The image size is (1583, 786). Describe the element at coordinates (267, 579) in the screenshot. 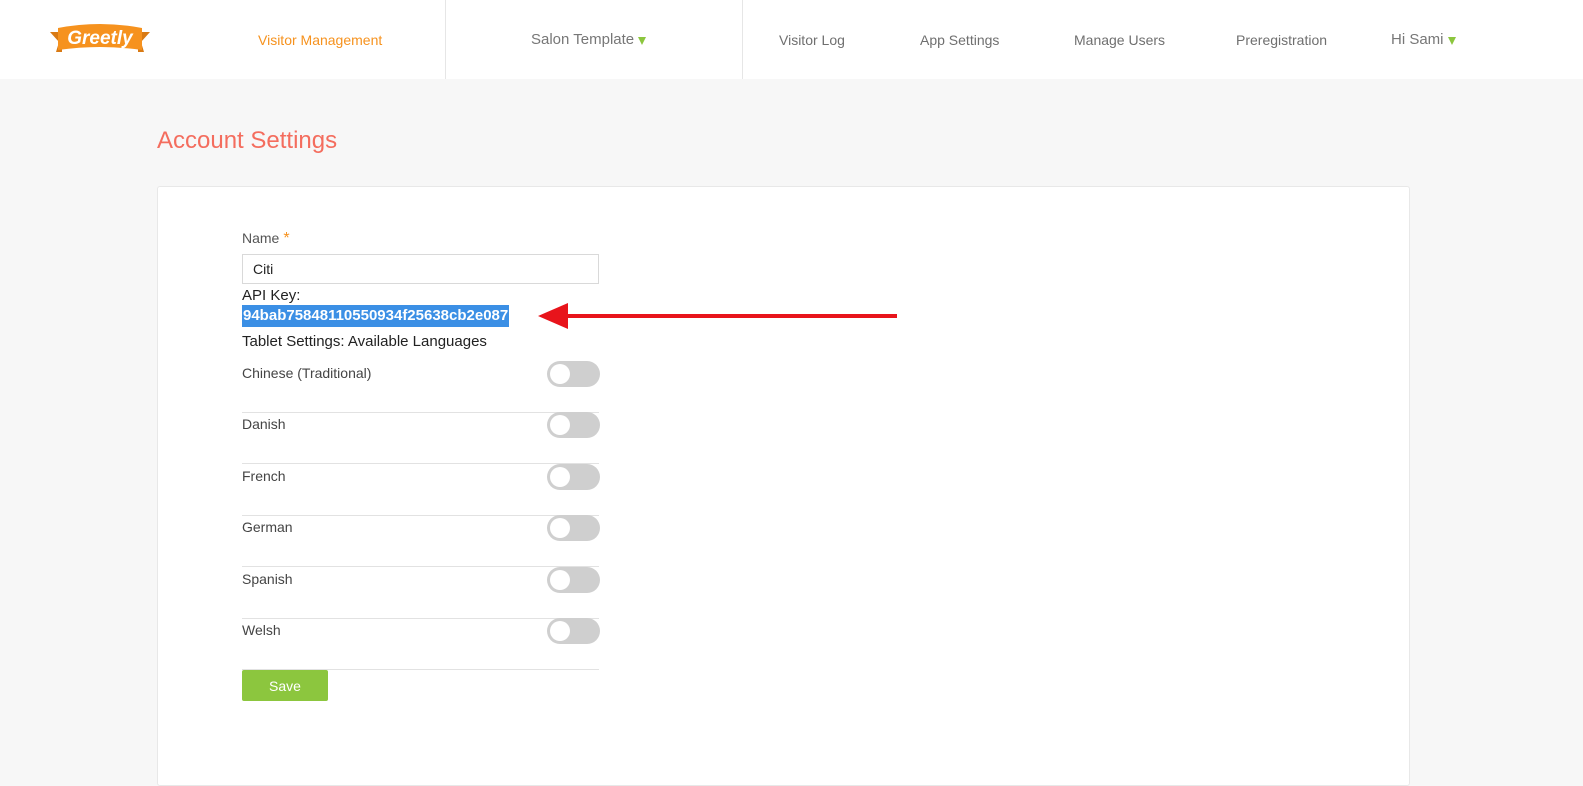

I see `language-label: Spanish` at that location.